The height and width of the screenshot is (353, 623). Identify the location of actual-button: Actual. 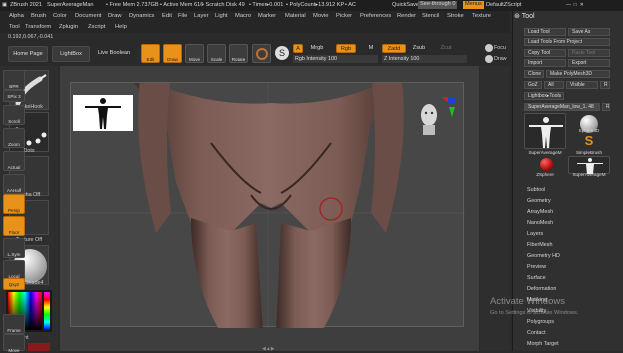
(14, 161).